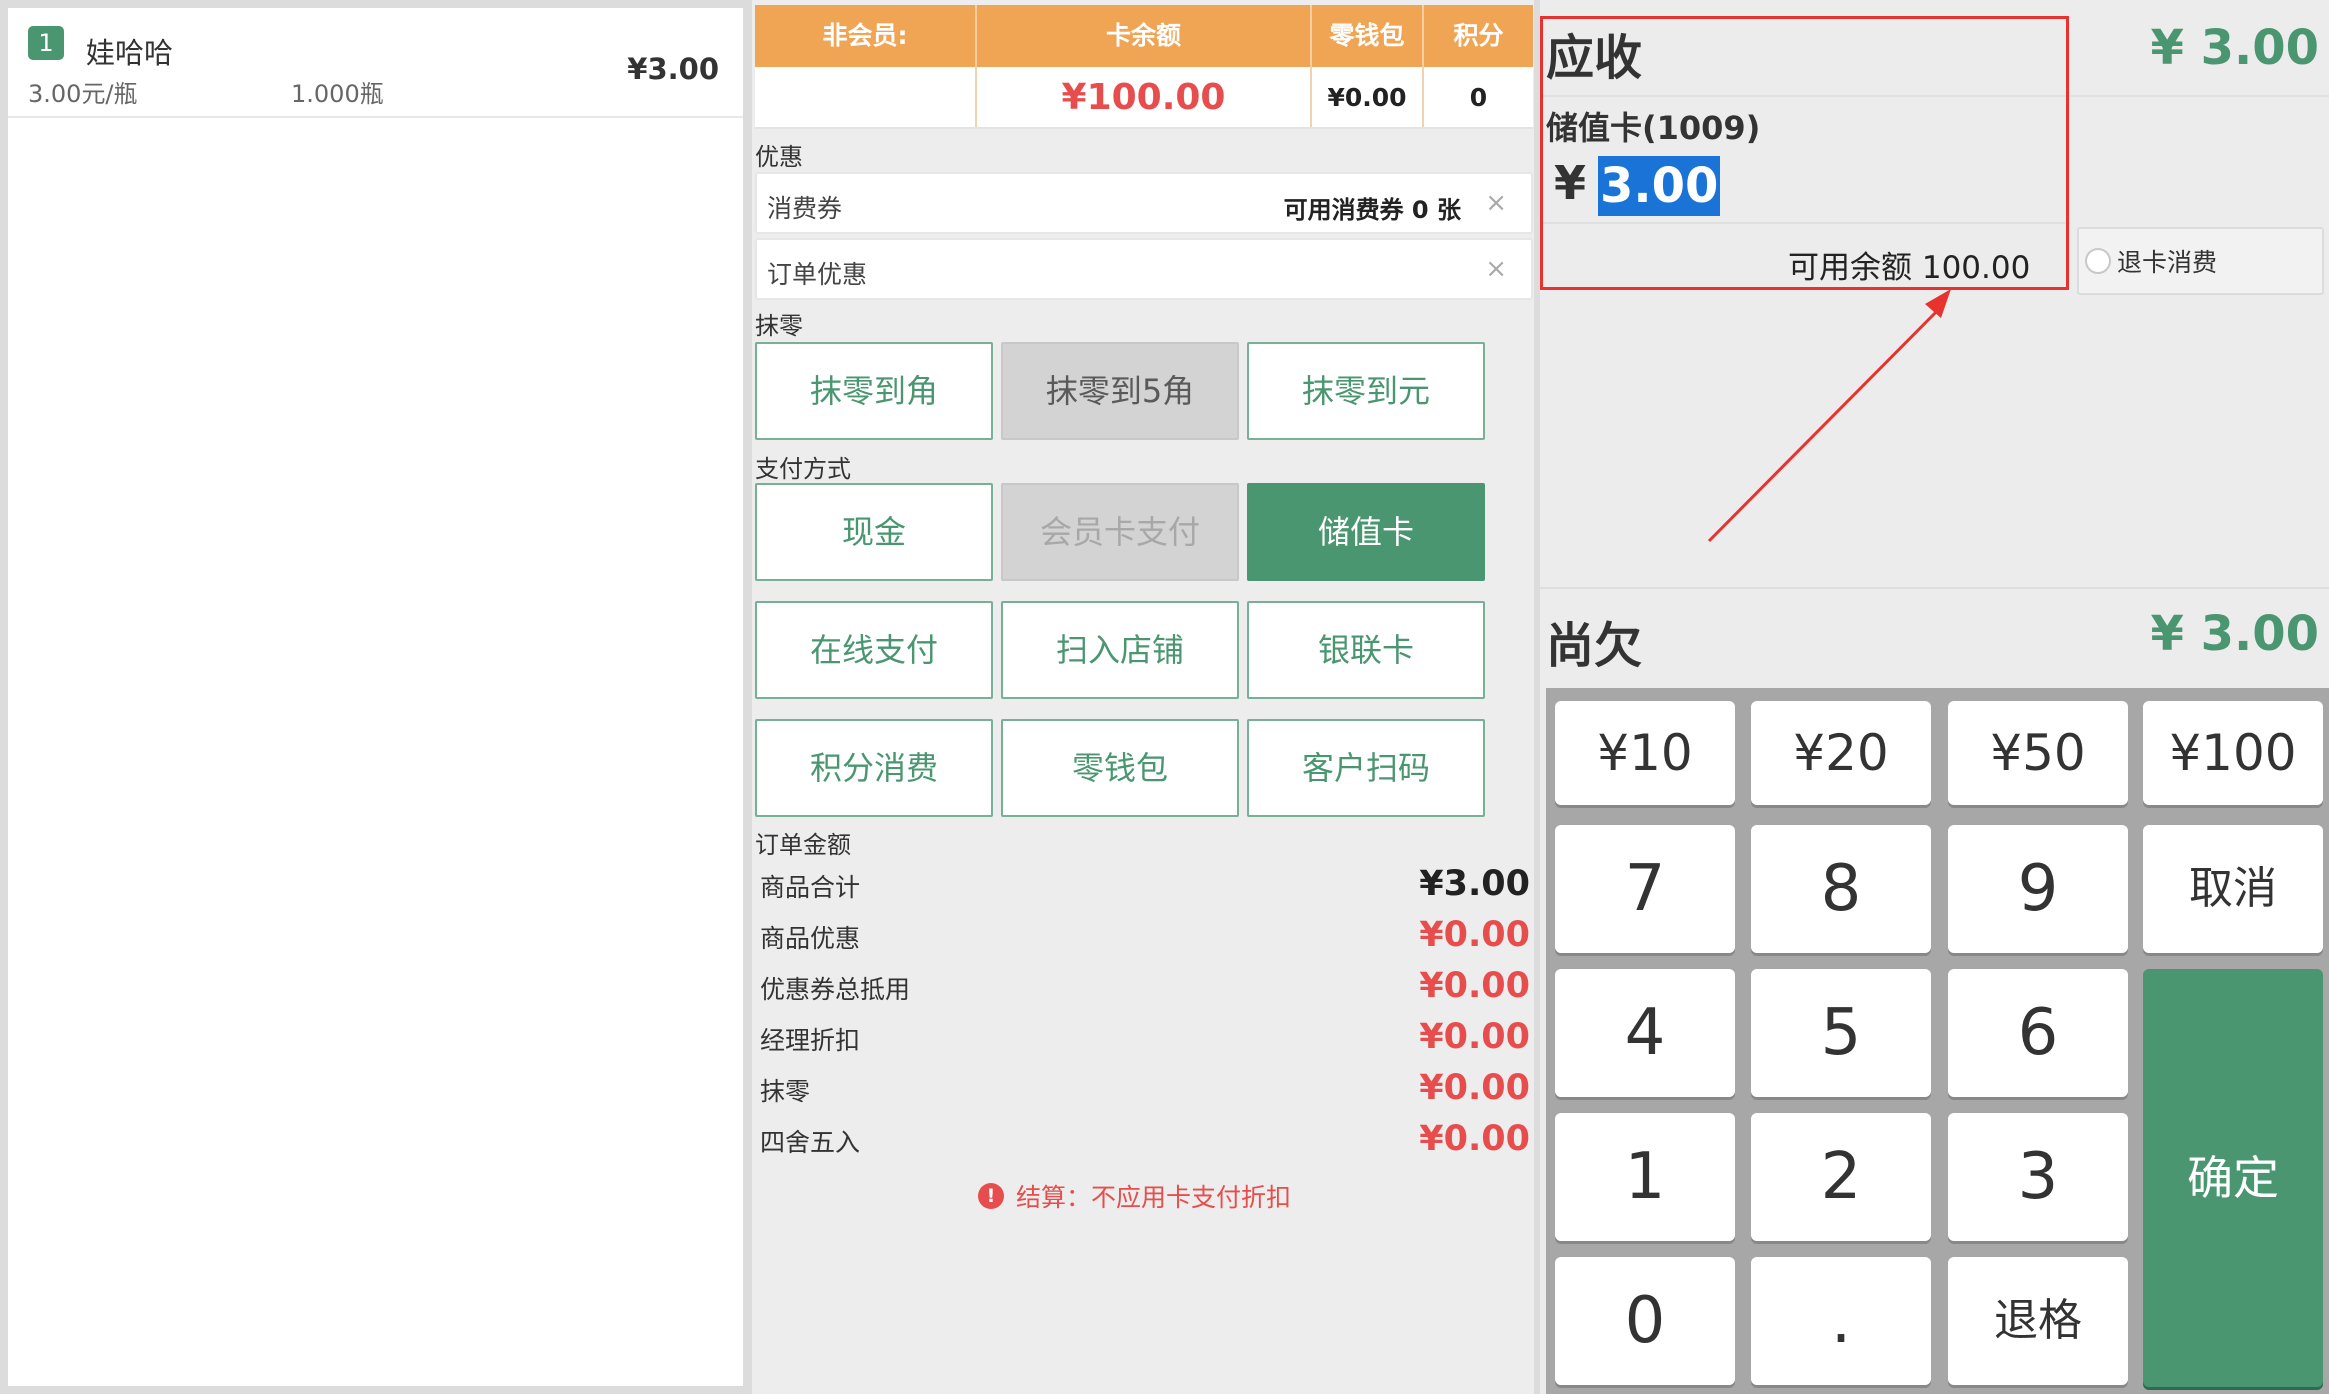 Image resolution: width=2329 pixels, height=1394 pixels. I want to click on rounding-section-label: 抹零, so click(779, 326).